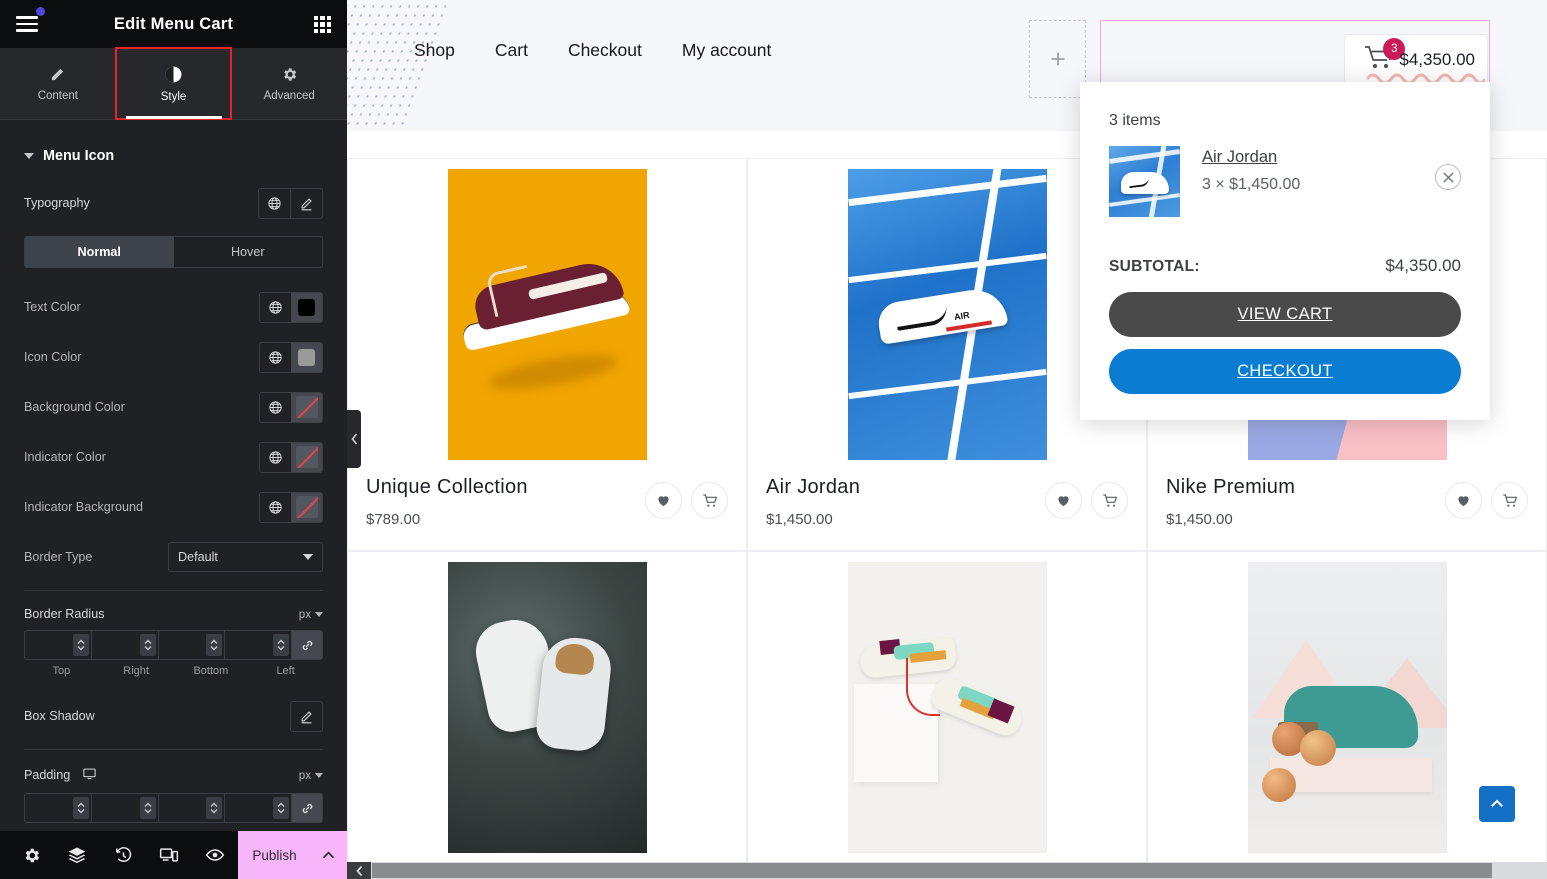 The height and width of the screenshot is (879, 1547). What do you see at coordinates (173, 83) in the screenshot?
I see `tab-style: Style` at bounding box center [173, 83].